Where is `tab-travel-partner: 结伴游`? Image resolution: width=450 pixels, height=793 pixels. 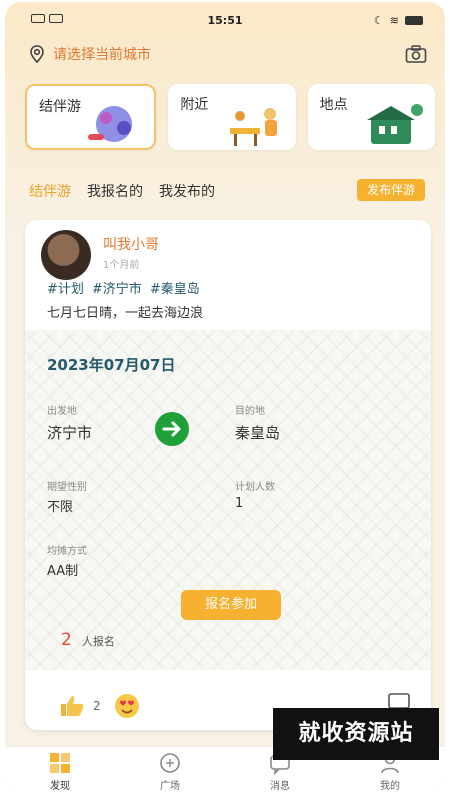
tab-travel-partner: 结伴游 is located at coordinates (50, 191).